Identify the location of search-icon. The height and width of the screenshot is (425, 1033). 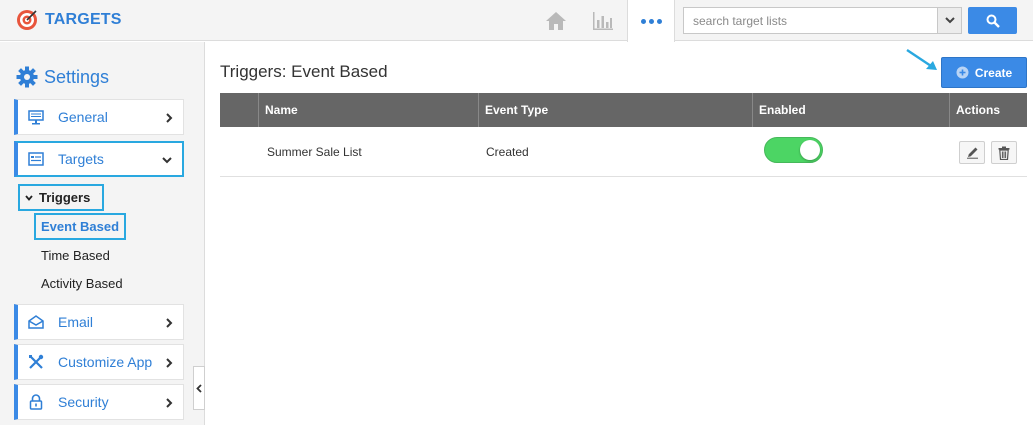
(993, 21).